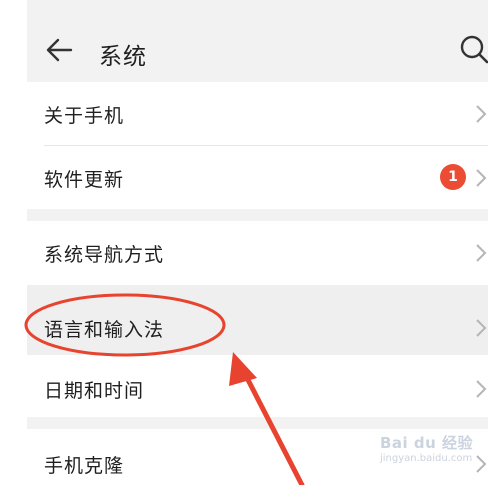  Describe the element at coordinates (59, 50) in the screenshot. I see `arrow-left-icon` at that location.